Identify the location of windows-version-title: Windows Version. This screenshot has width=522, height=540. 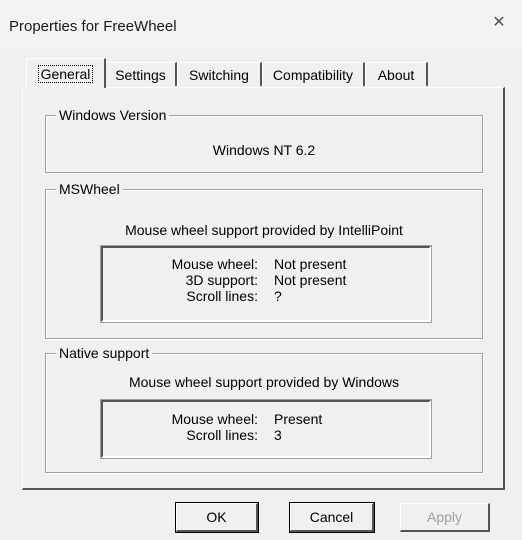
(113, 115).